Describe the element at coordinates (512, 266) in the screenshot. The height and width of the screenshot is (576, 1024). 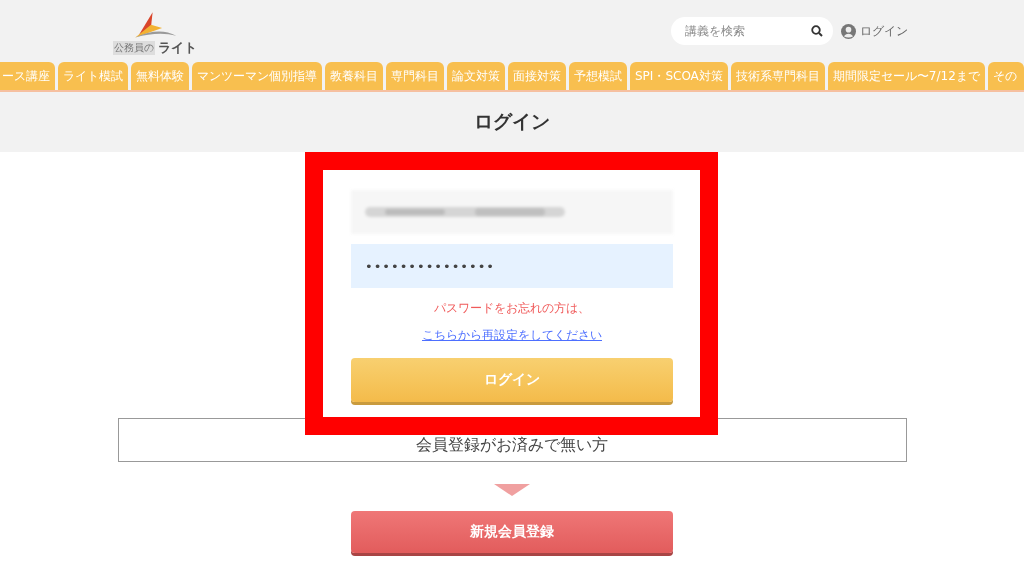
I see `password-field: •••••••••••••••` at that location.